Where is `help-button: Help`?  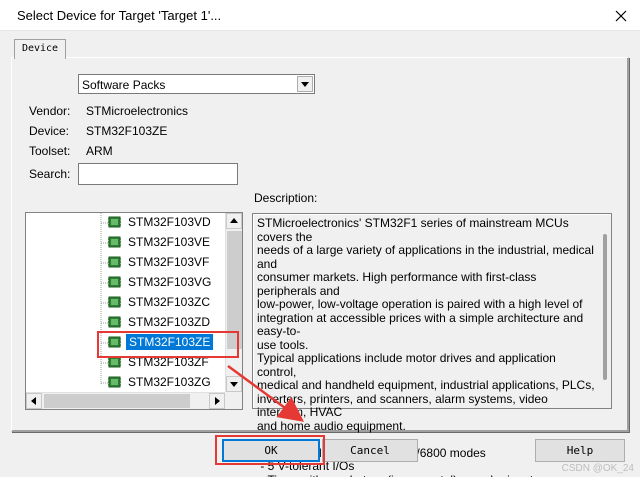
help-button: Help is located at coordinates (580, 450).